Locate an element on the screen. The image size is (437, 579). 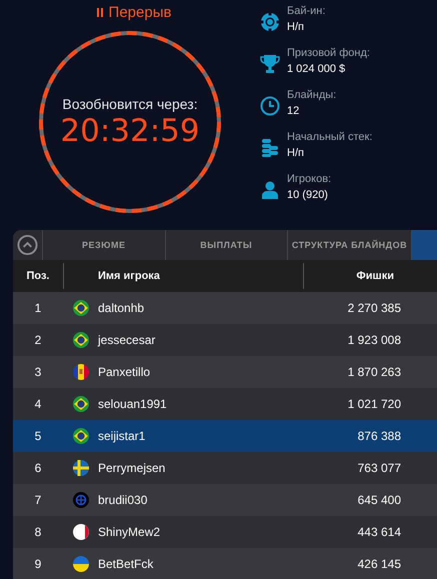
position-cell-text: 8 is located at coordinates (38, 532).